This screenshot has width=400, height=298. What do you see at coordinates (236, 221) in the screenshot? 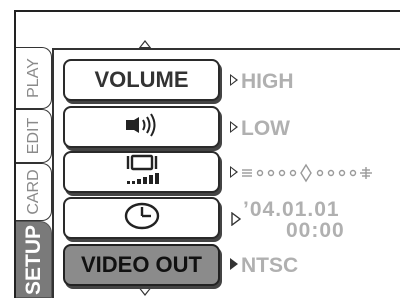
I see `date-time-pointer` at bounding box center [236, 221].